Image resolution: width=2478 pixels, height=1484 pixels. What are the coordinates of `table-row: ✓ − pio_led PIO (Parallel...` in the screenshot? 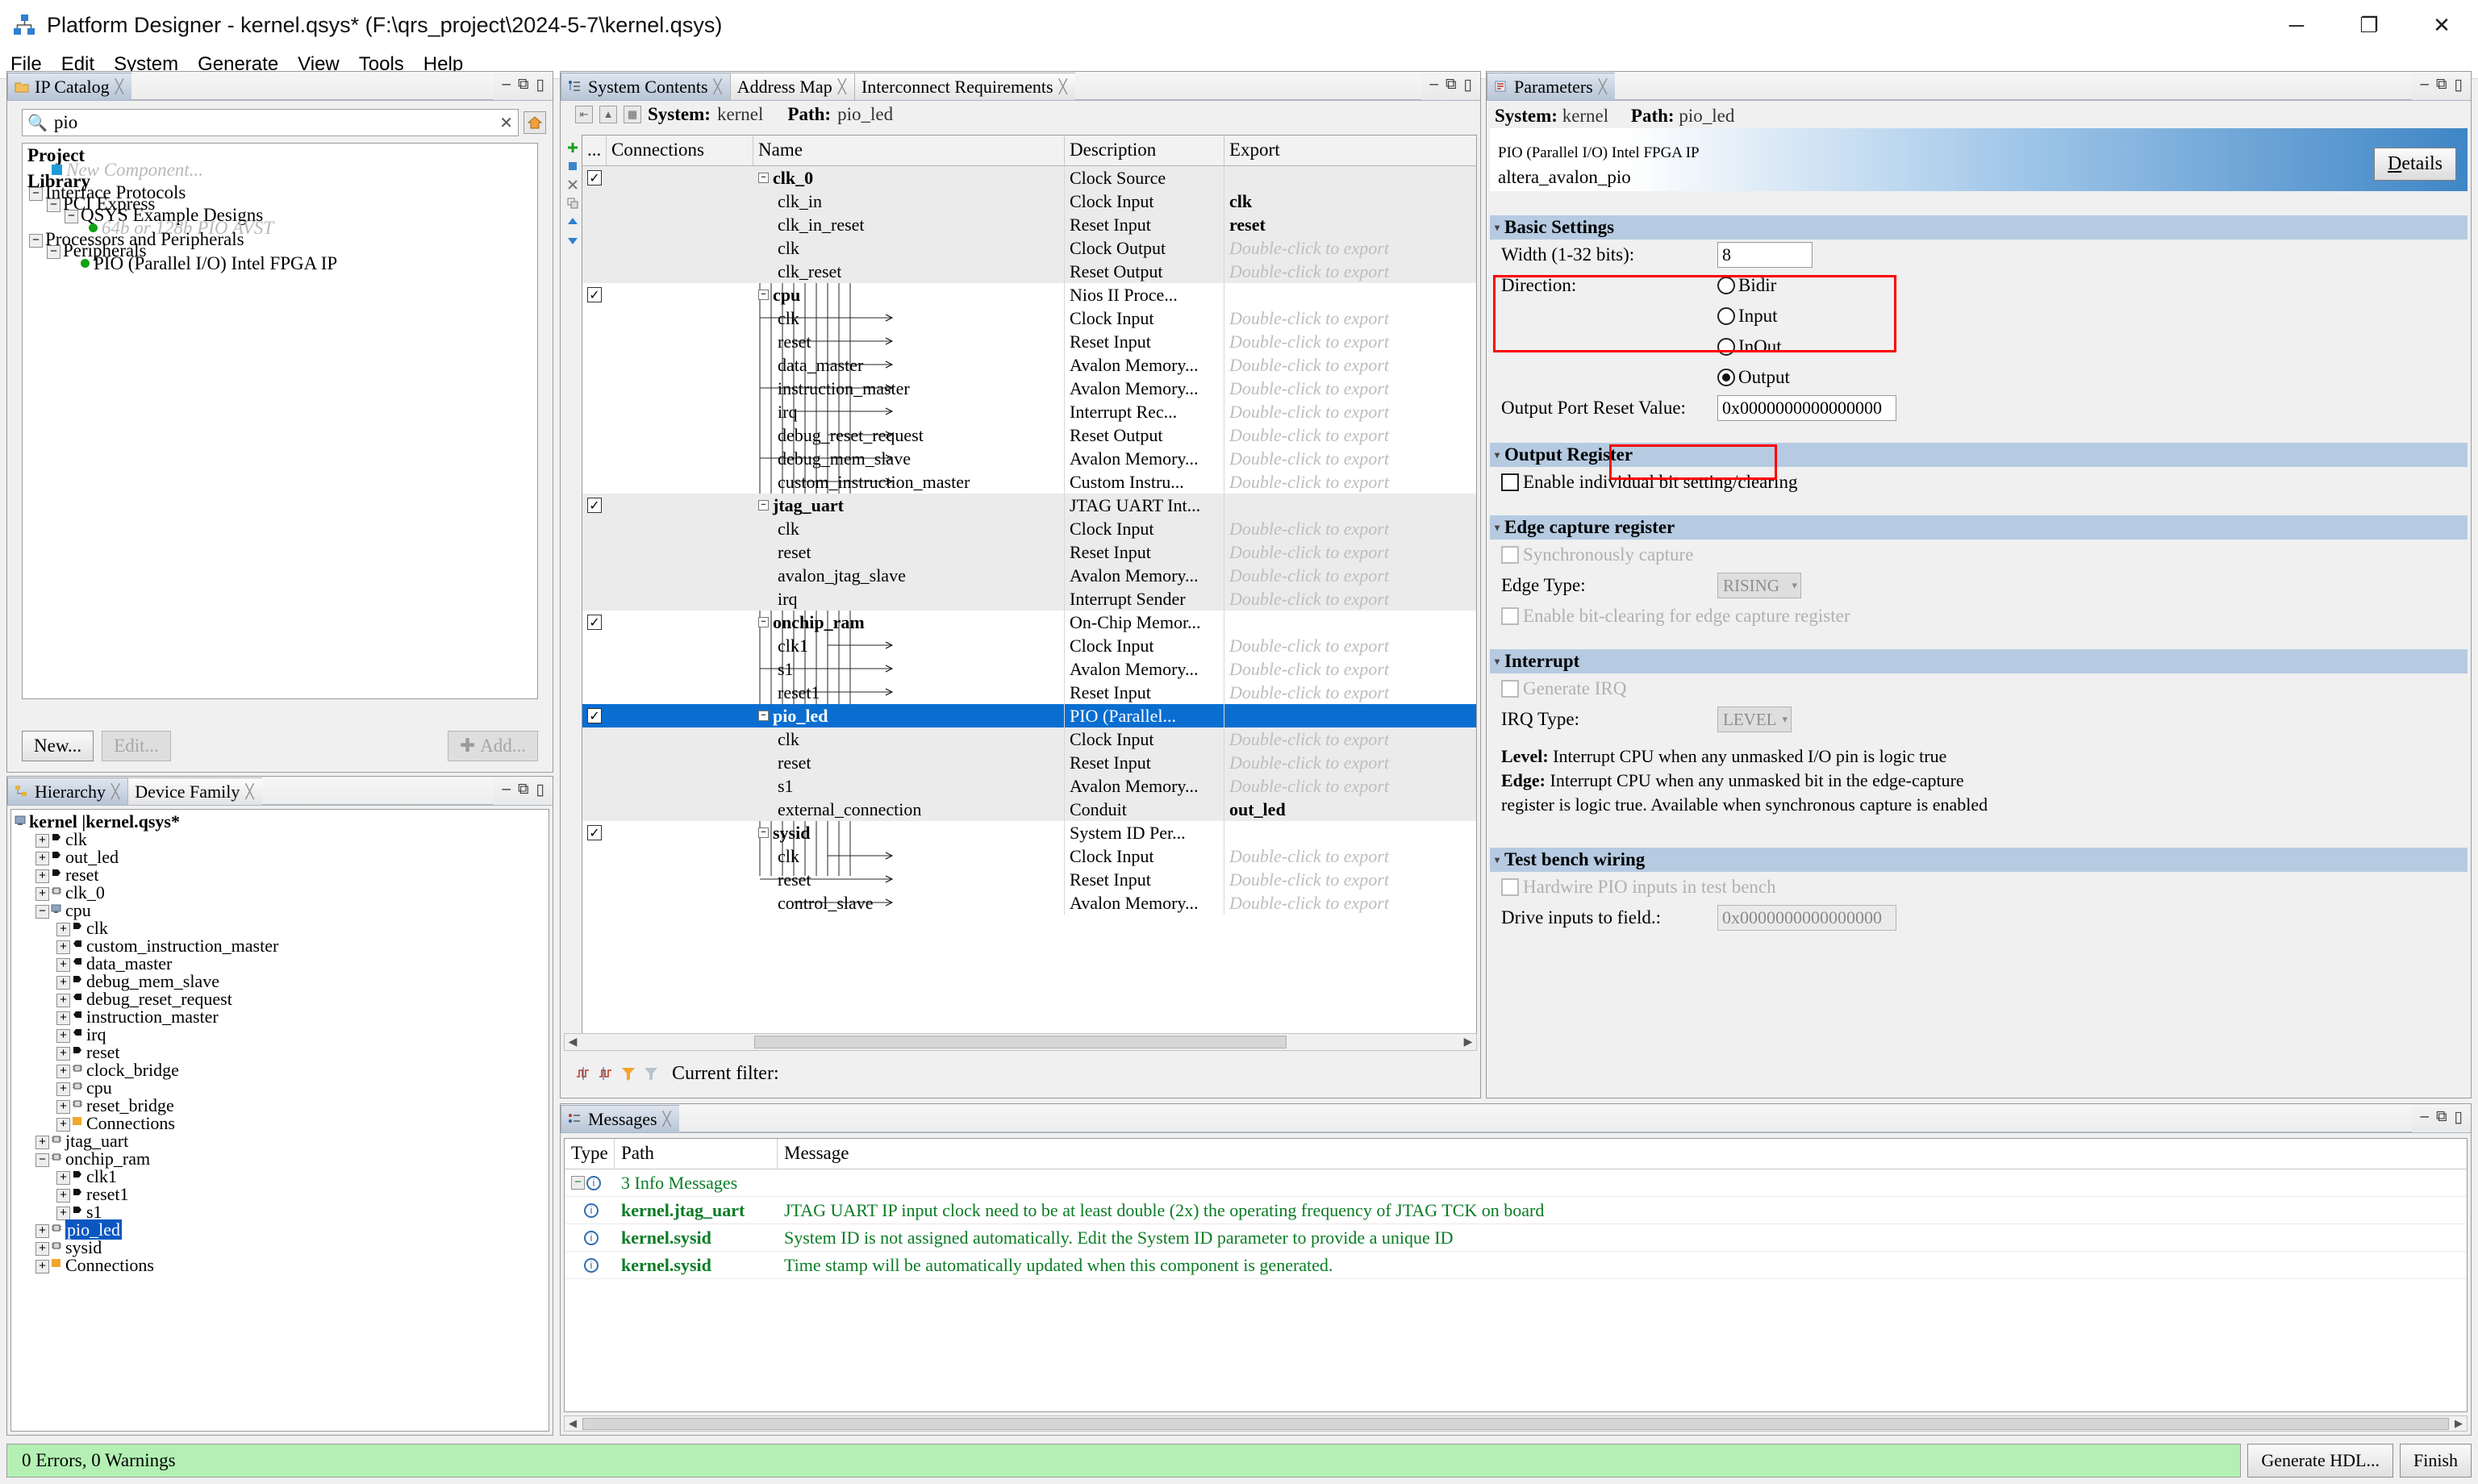 It's located at (1029, 716).